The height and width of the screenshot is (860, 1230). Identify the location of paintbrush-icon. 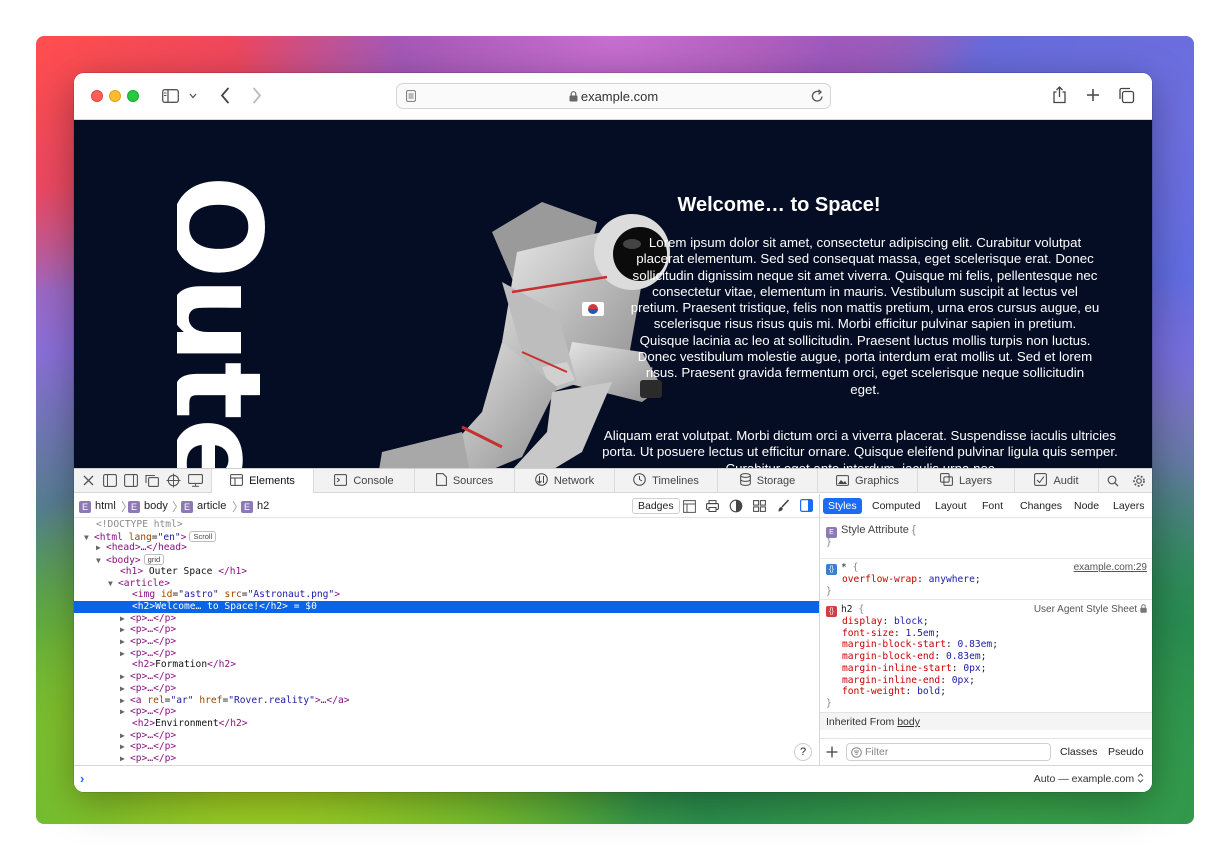
(783, 506).